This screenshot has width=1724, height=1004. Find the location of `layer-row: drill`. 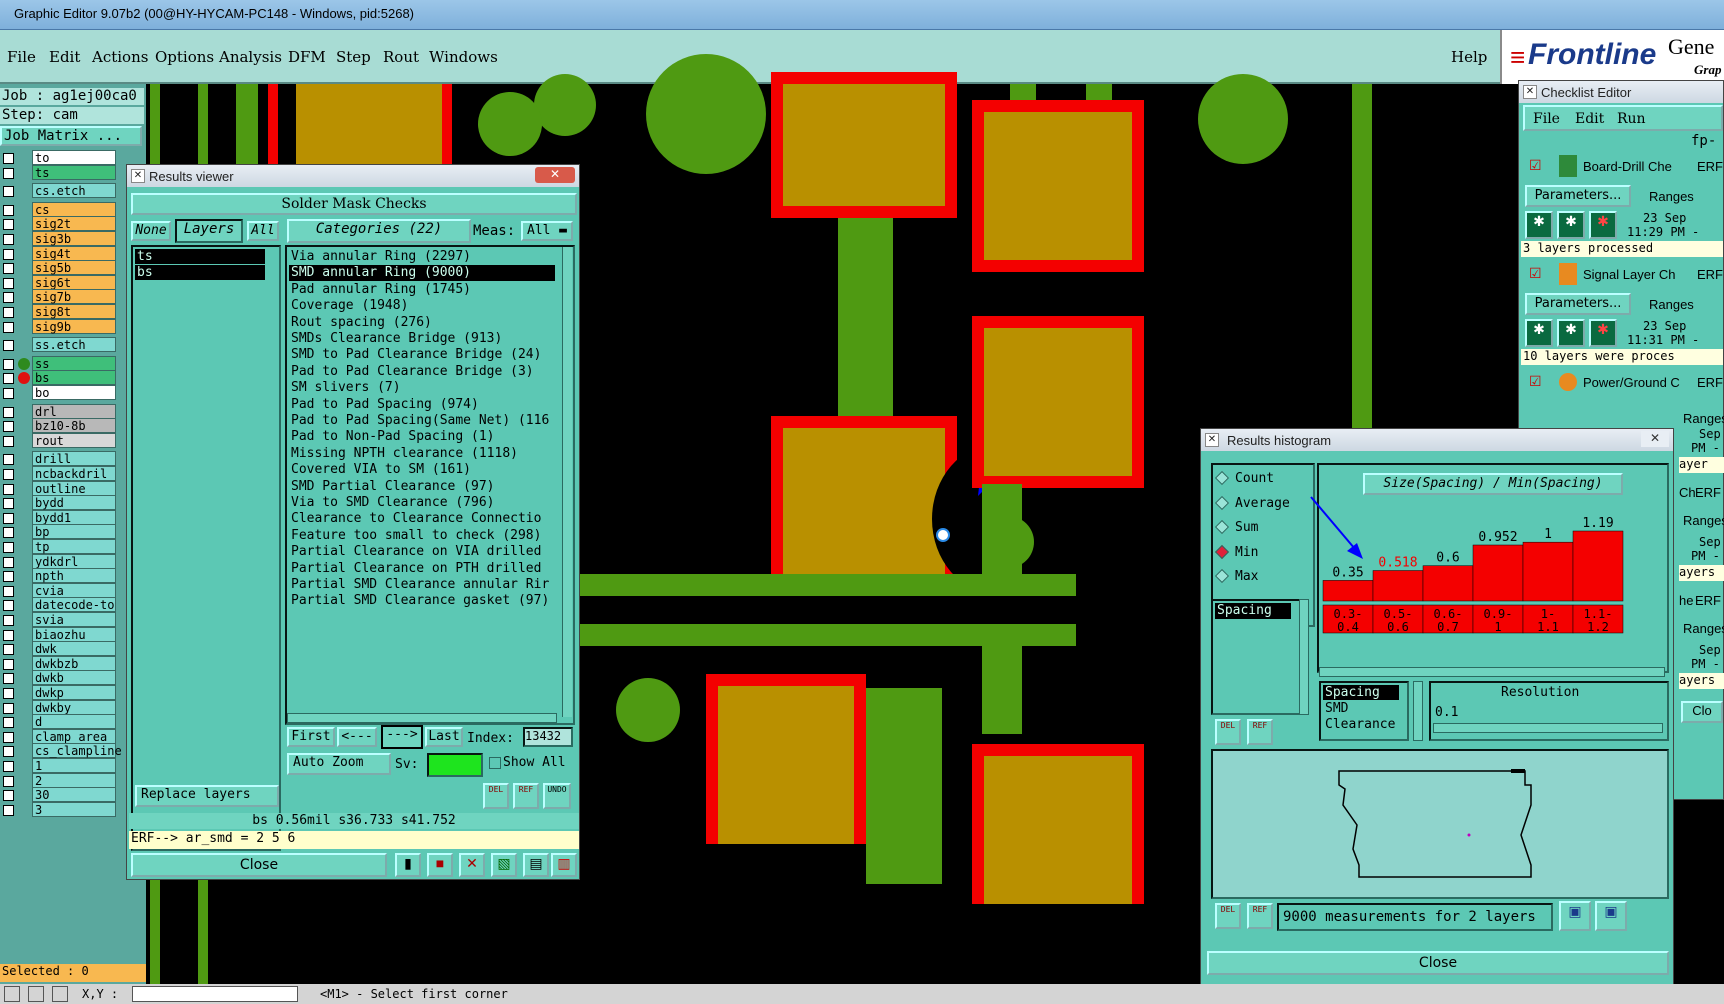

layer-row: drill is located at coordinates (58, 459).